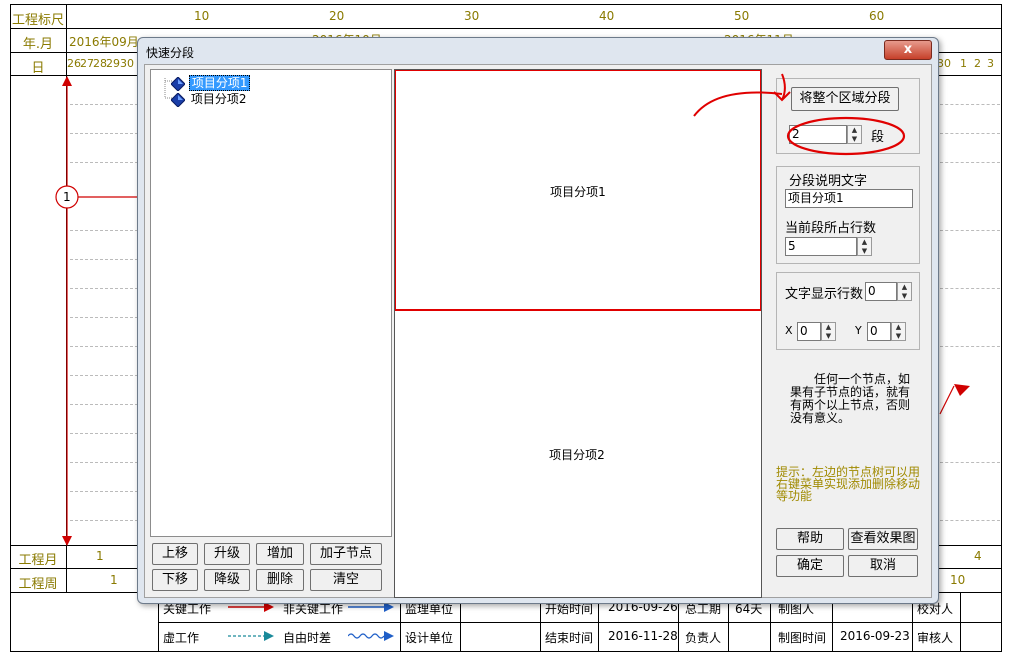 The image size is (1014, 661). What do you see at coordinates (74, 63) in the screenshot?
I see `day-label: 26` at bounding box center [74, 63].